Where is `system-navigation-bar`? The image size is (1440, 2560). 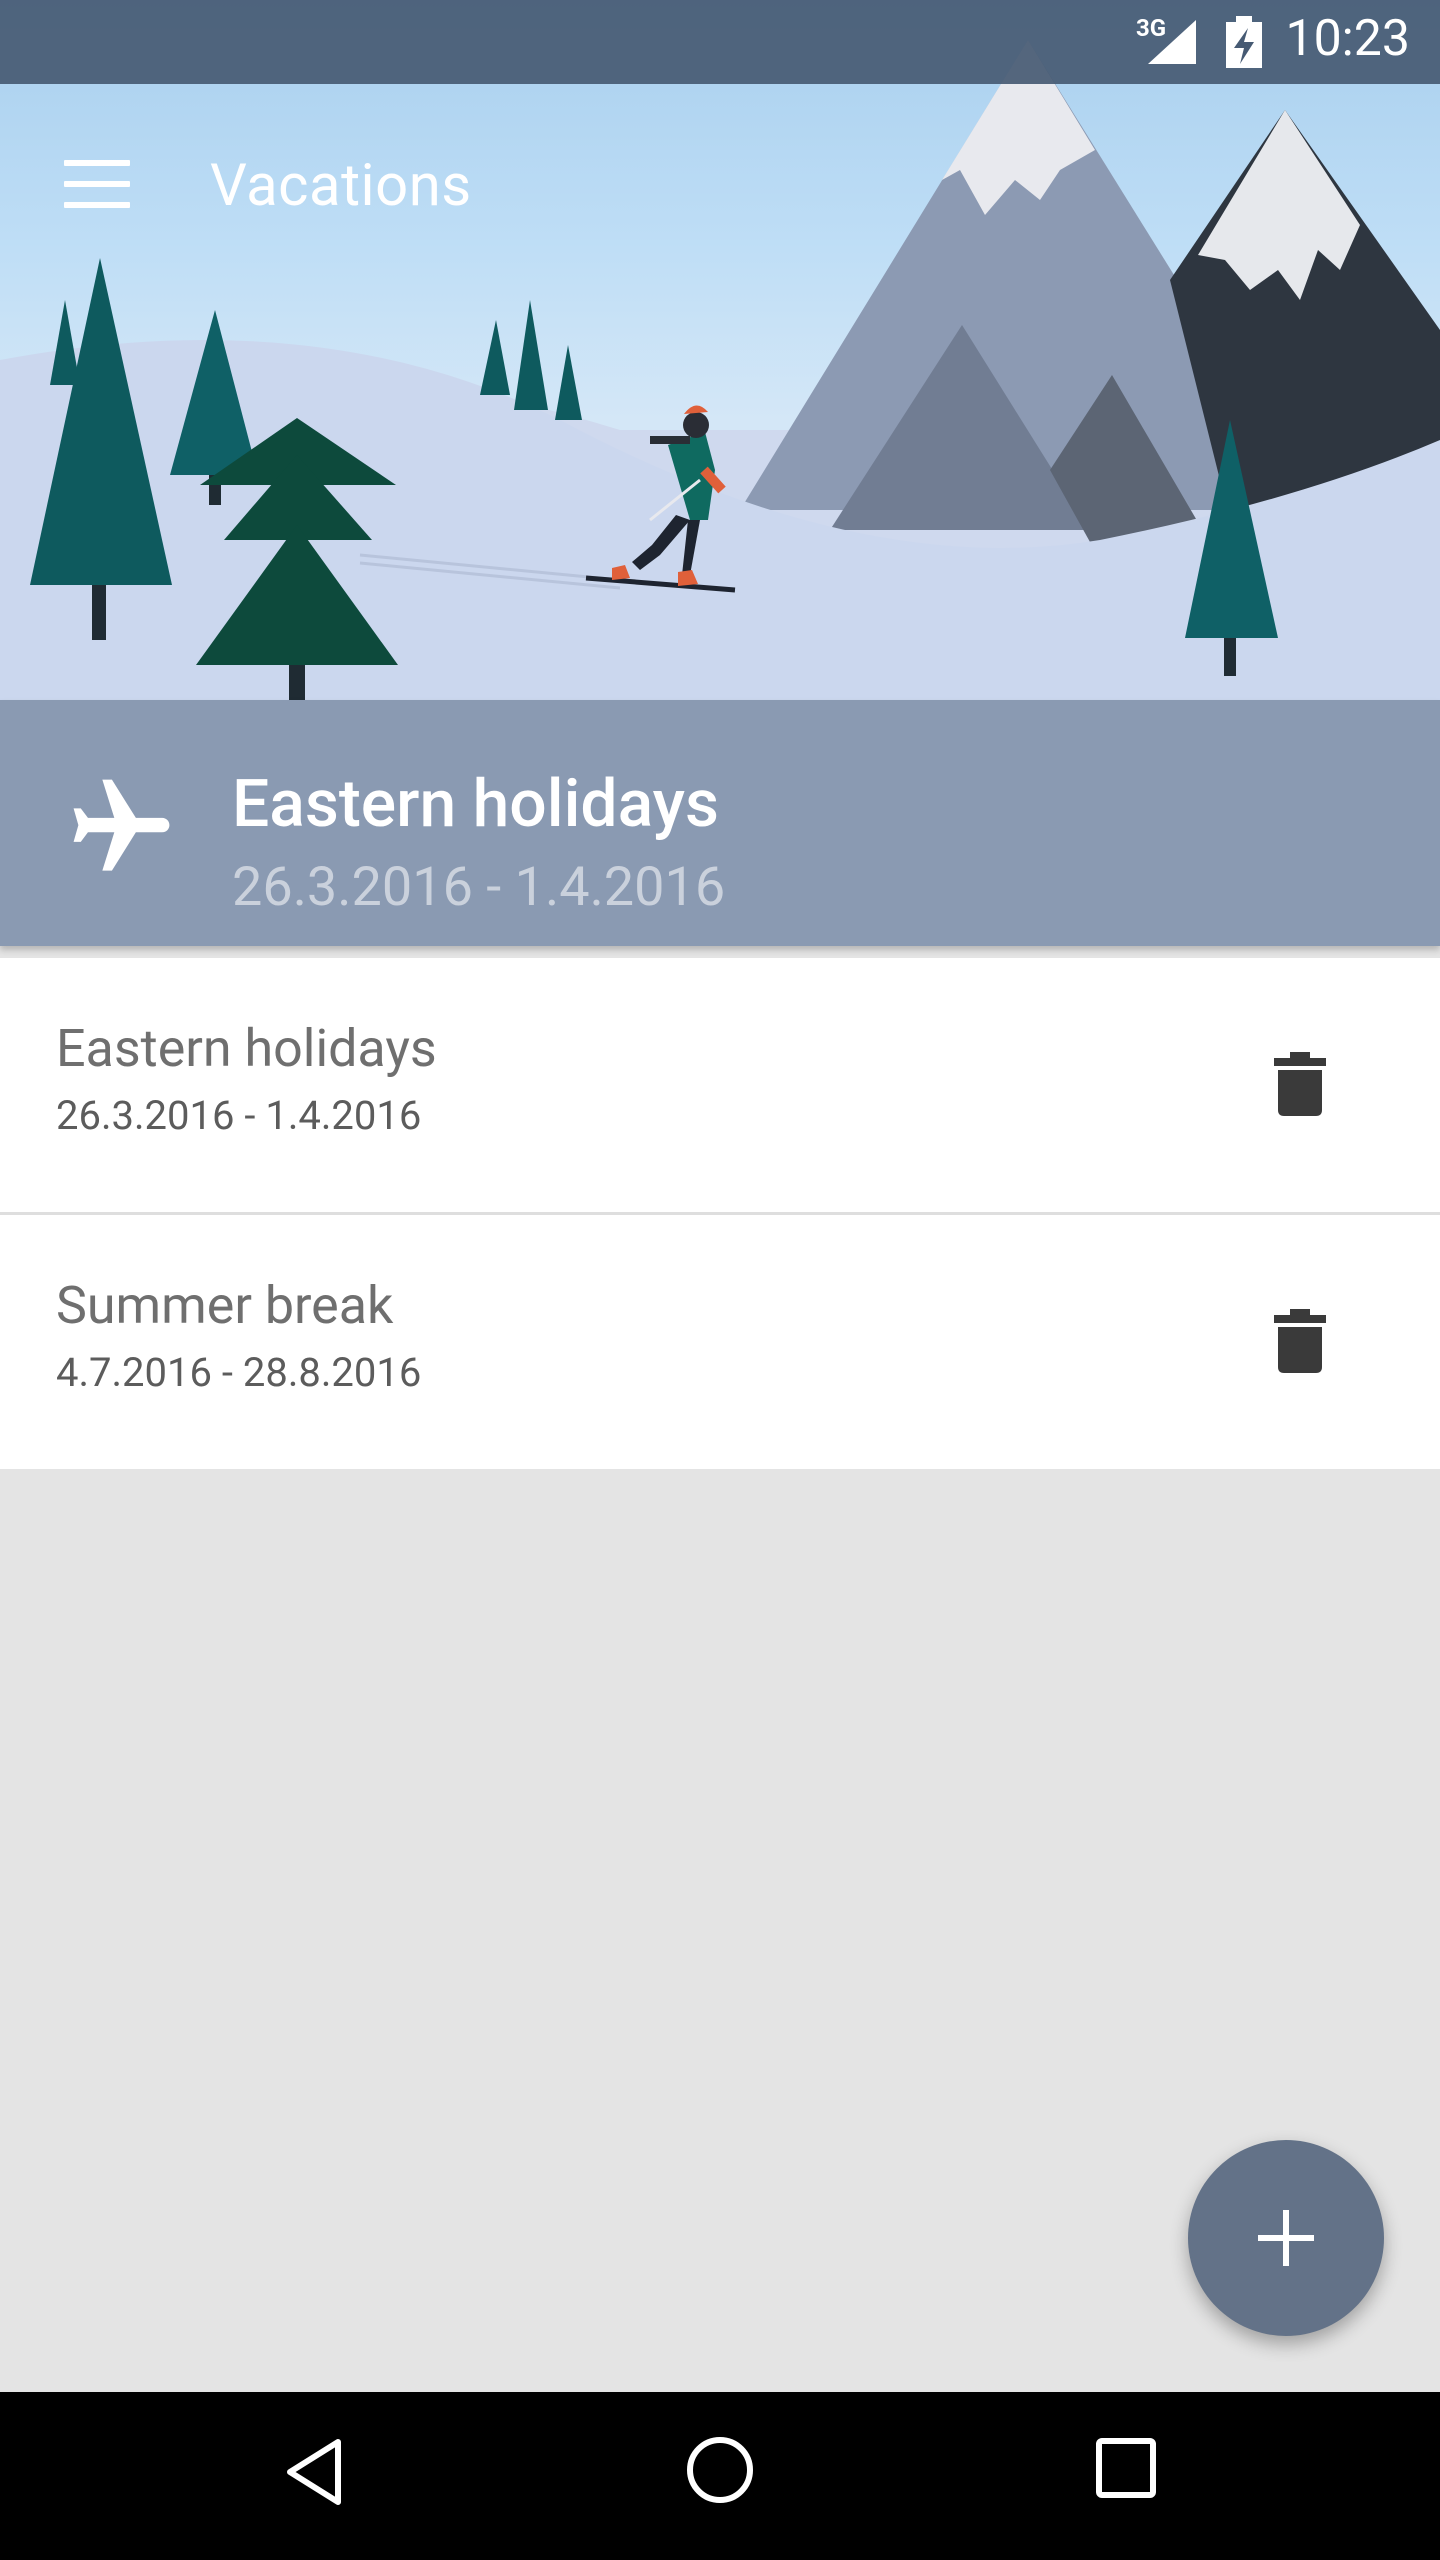
system-navigation-bar is located at coordinates (720, 2476).